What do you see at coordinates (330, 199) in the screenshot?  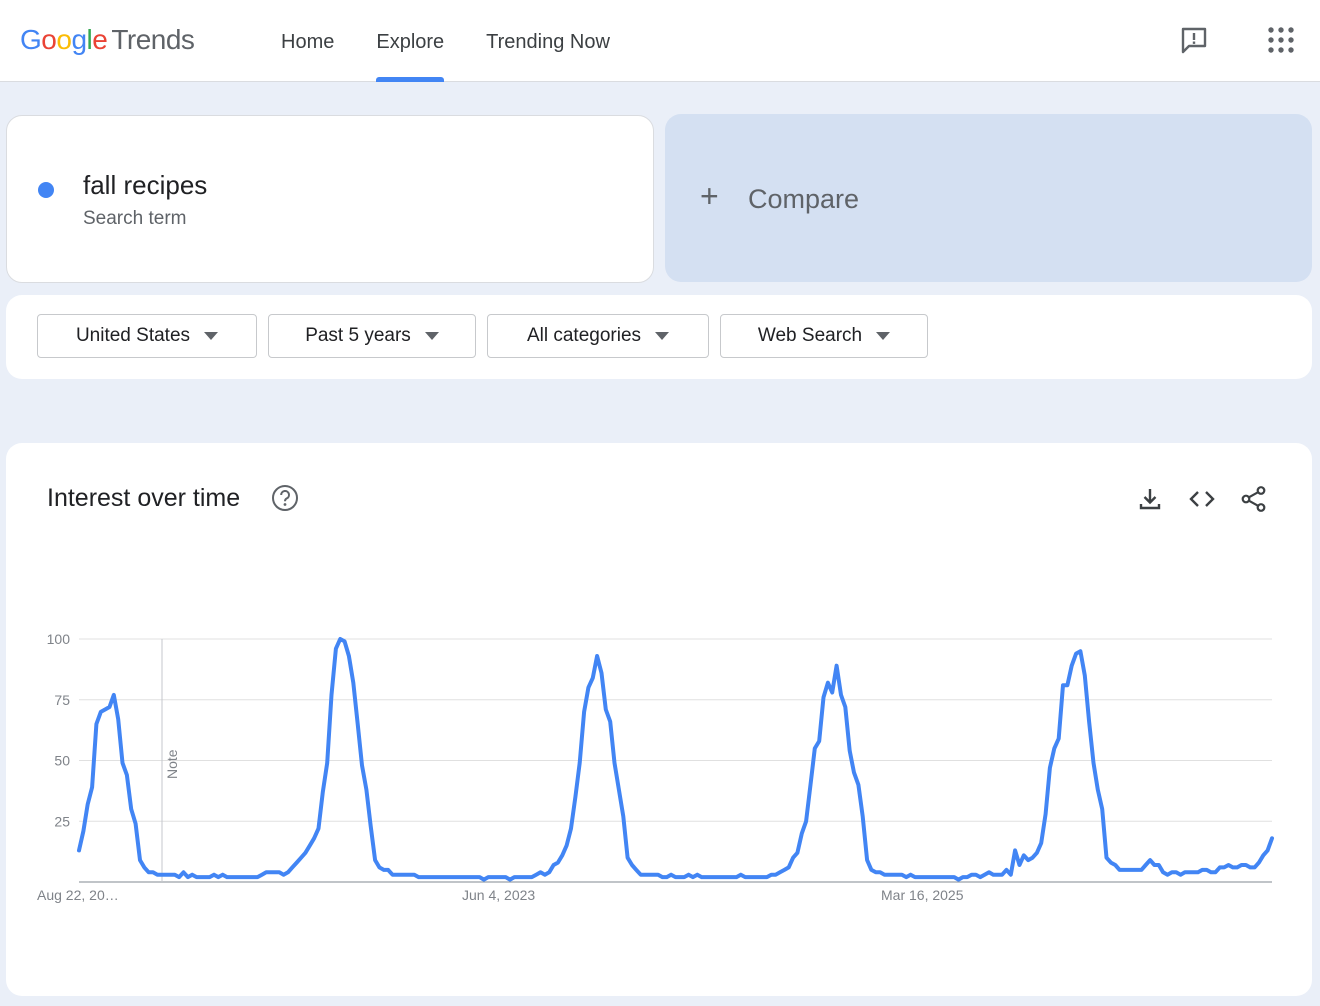 I see `search-term-card: fall recipes Search term` at bounding box center [330, 199].